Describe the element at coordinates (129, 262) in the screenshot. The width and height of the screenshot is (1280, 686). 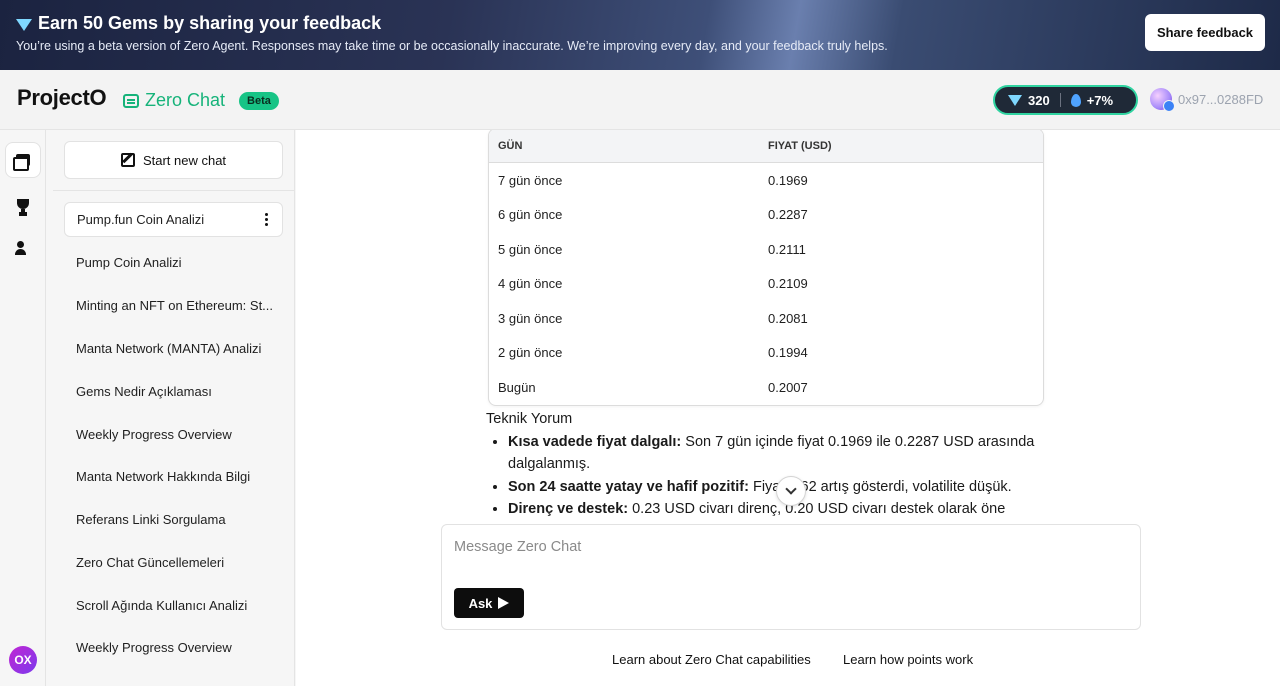
I see `chat-item-label: Pump Coin Analizi` at that location.